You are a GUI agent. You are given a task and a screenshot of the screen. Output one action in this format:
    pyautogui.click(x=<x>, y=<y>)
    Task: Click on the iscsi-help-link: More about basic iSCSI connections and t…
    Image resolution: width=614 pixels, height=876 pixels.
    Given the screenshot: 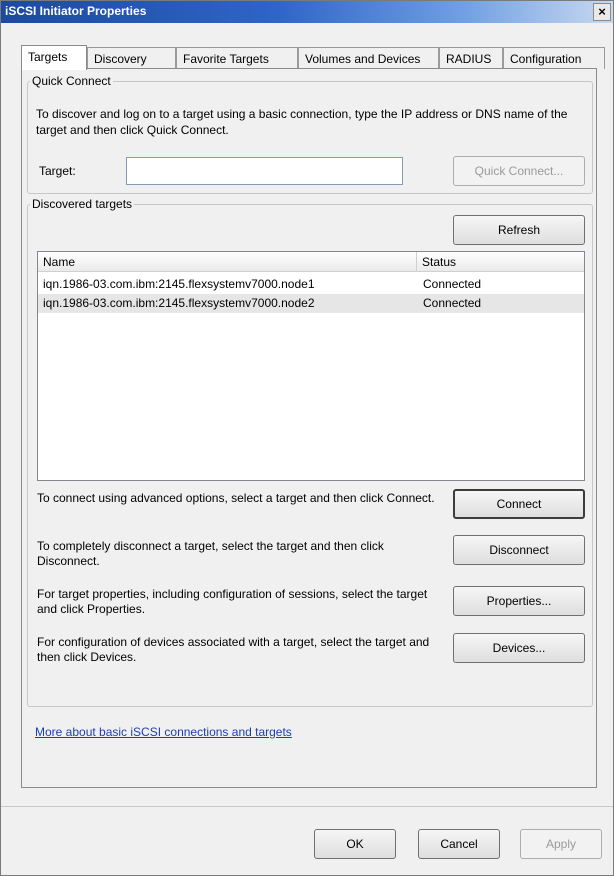 What is the action you would take?
    pyautogui.click(x=163, y=732)
    